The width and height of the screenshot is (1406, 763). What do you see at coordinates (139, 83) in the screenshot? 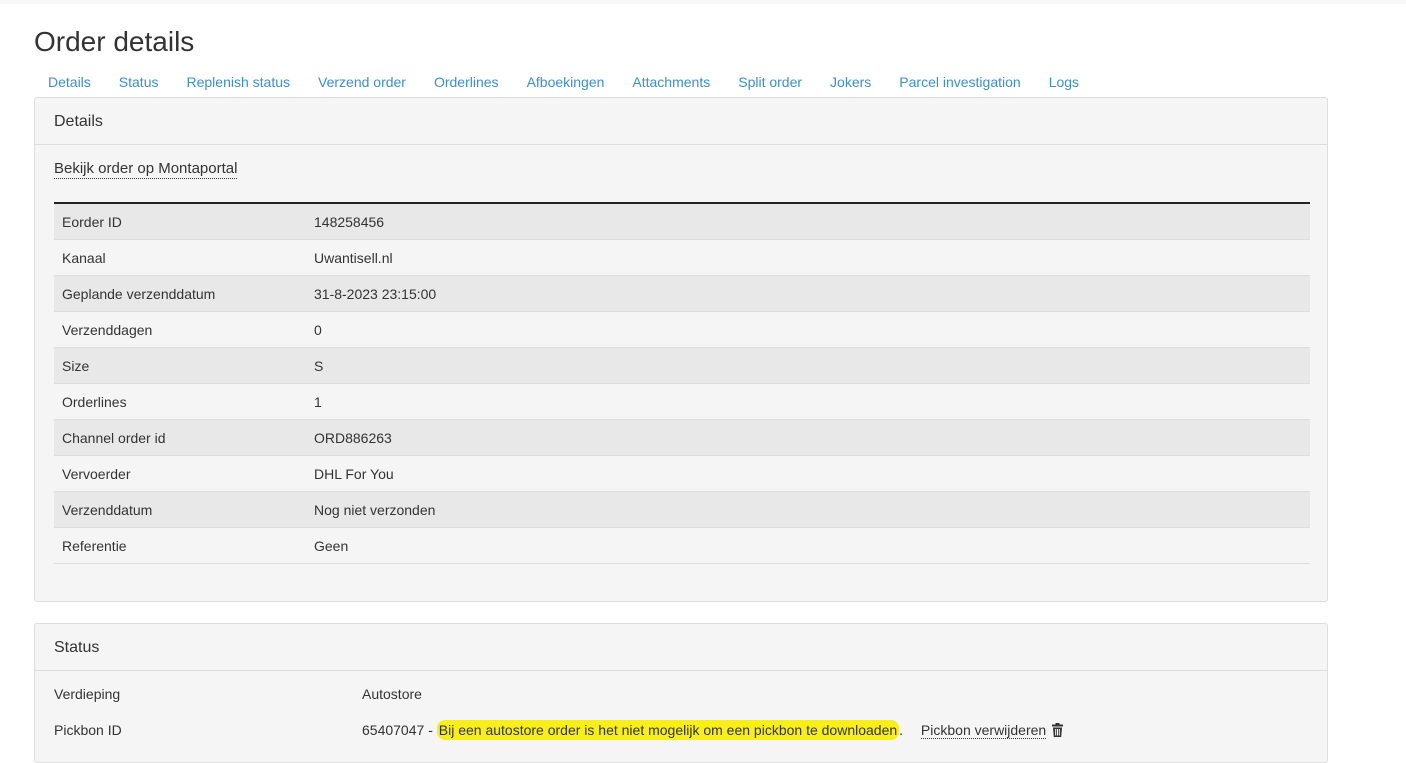
I see `tab-status: Status` at bounding box center [139, 83].